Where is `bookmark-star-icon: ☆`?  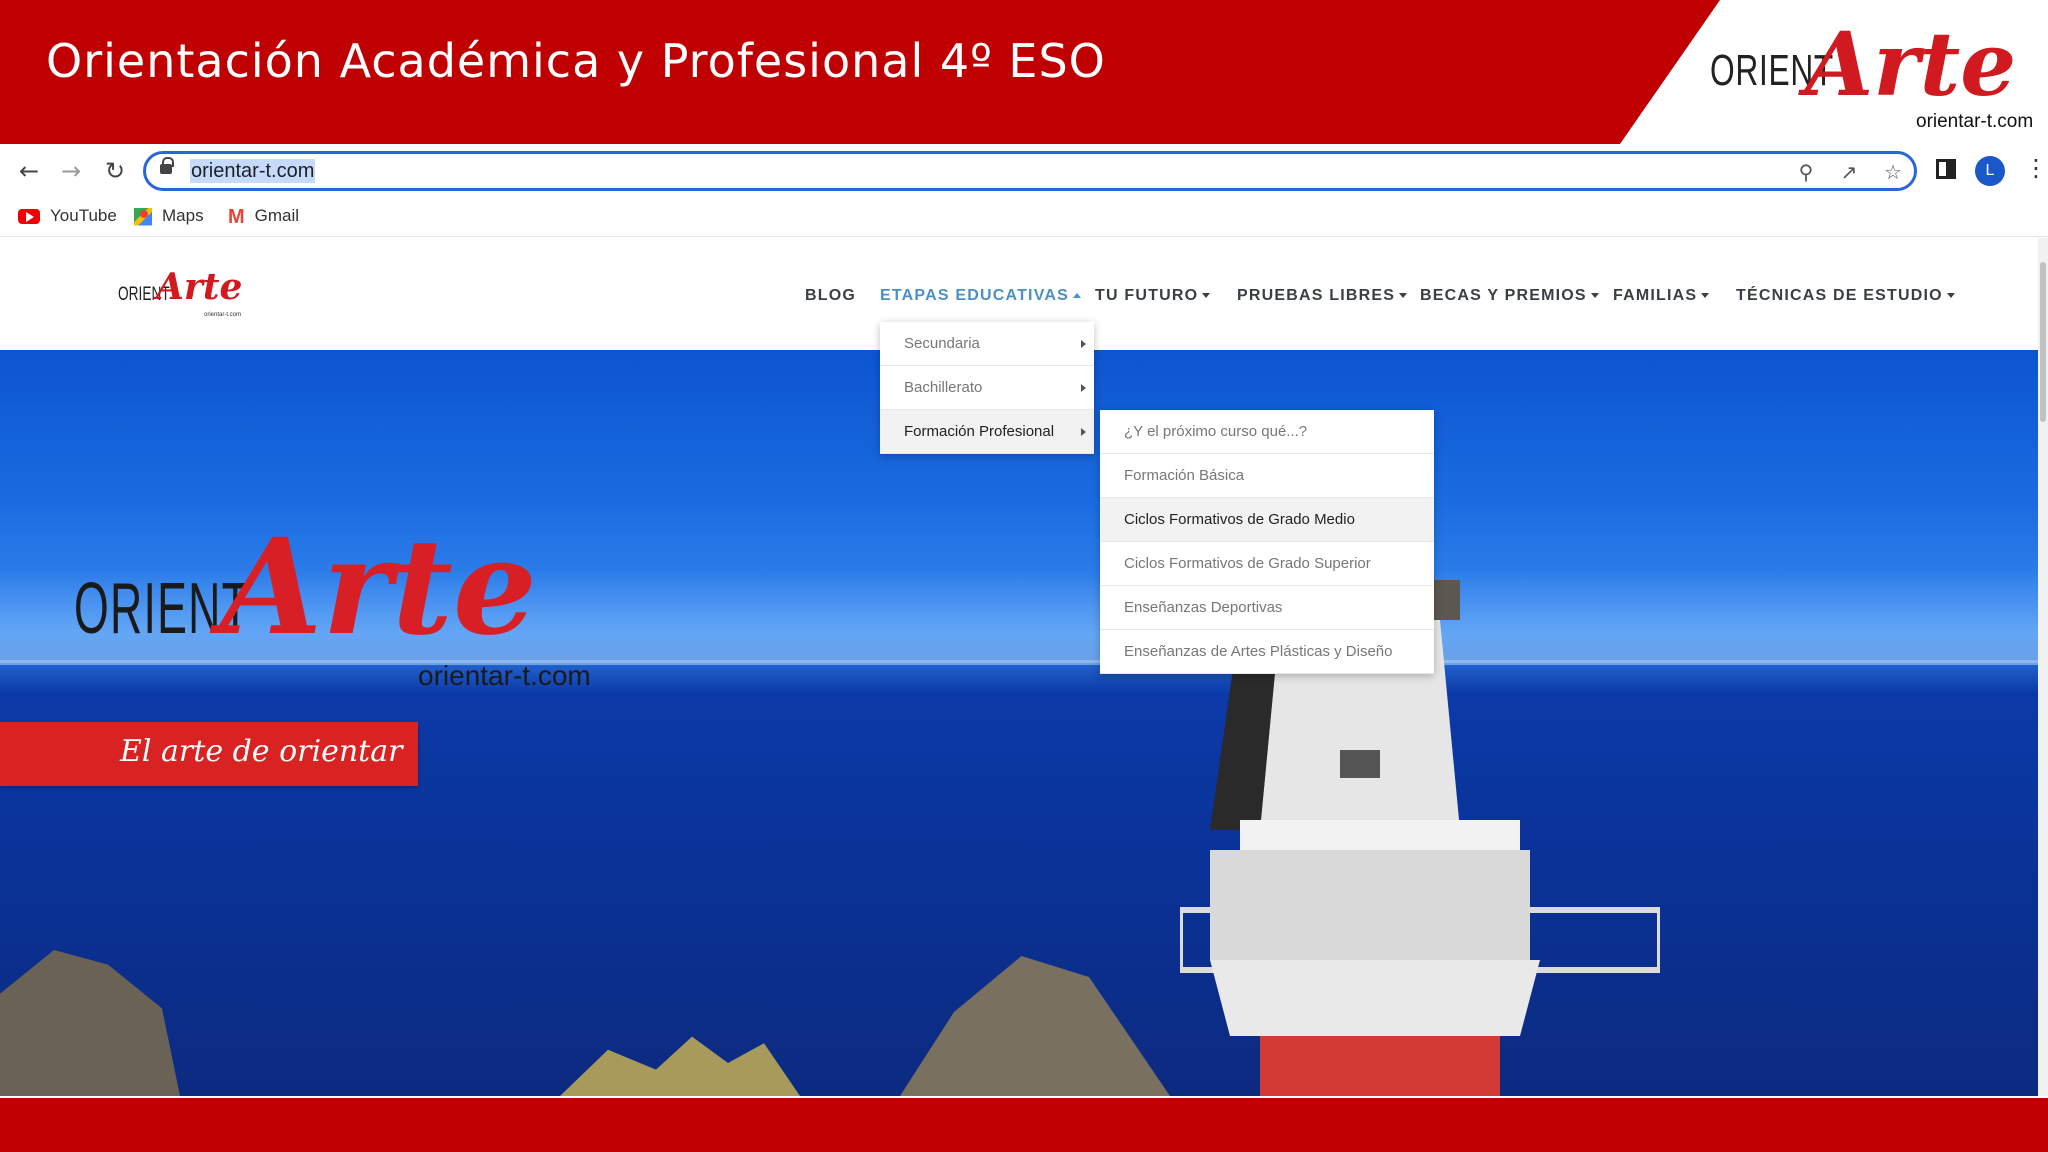 bookmark-star-icon: ☆ is located at coordinates (1893, 172).